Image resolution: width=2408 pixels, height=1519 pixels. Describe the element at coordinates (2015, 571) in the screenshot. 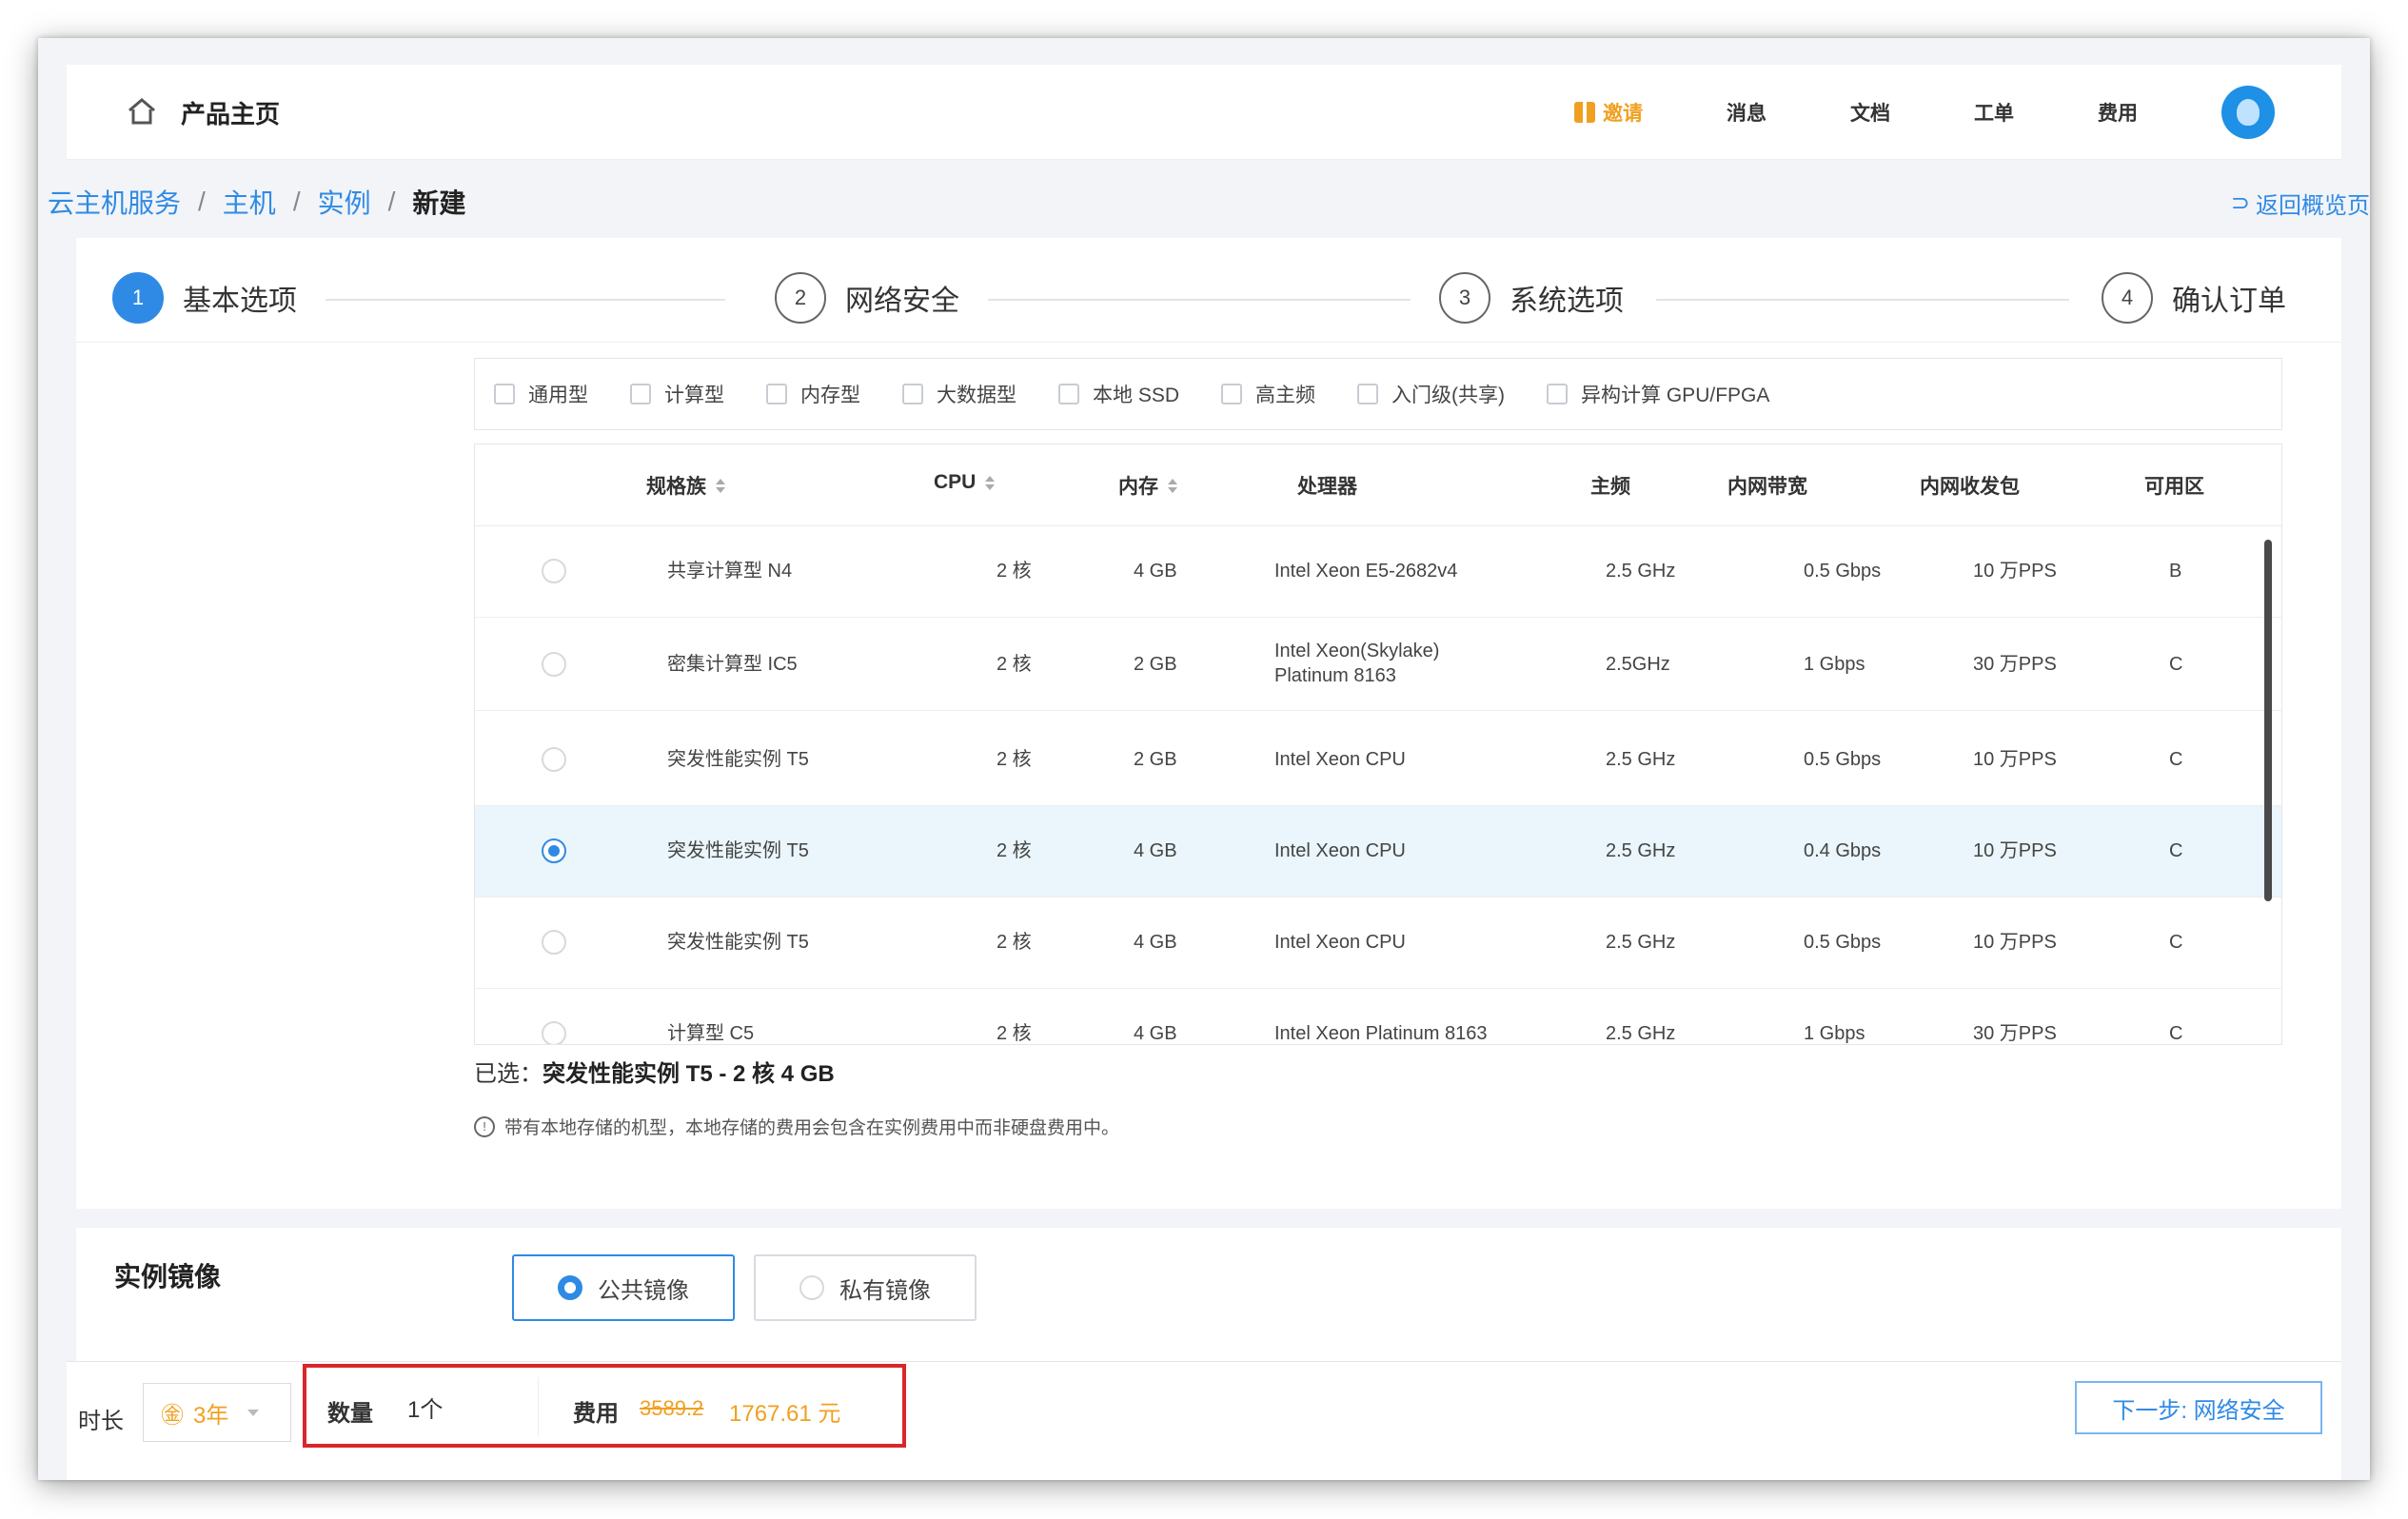

I see `cell-pps: 10 万PPS` at that location.